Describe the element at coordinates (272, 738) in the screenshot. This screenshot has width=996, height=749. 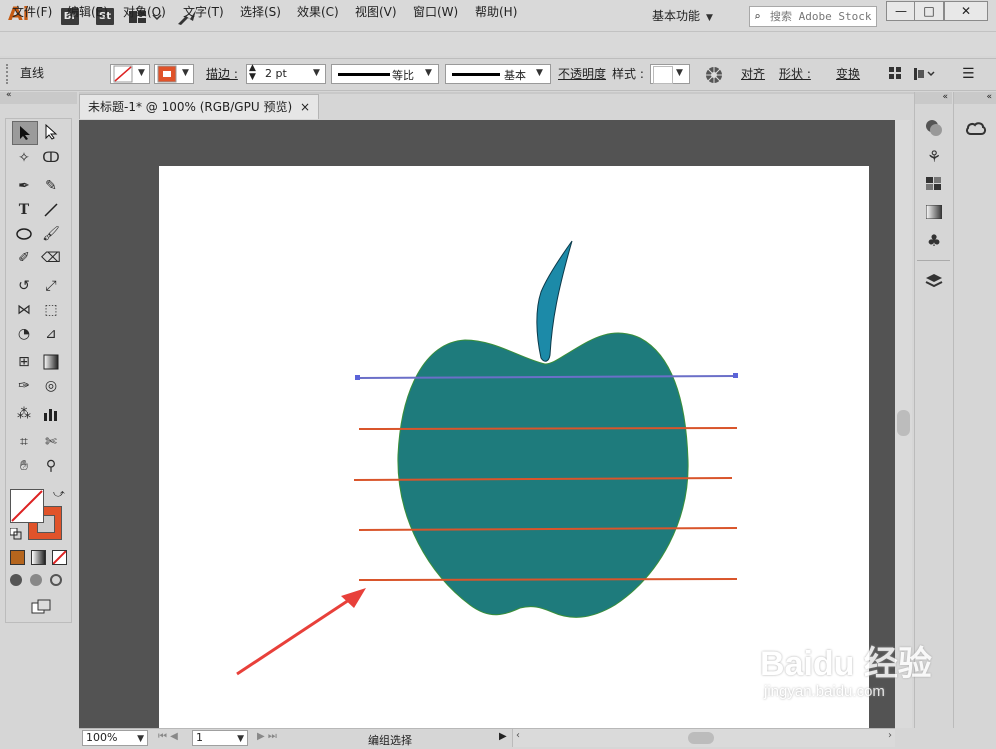
I see `next-last-artboard-icon: ▶ ⏭` at that location.